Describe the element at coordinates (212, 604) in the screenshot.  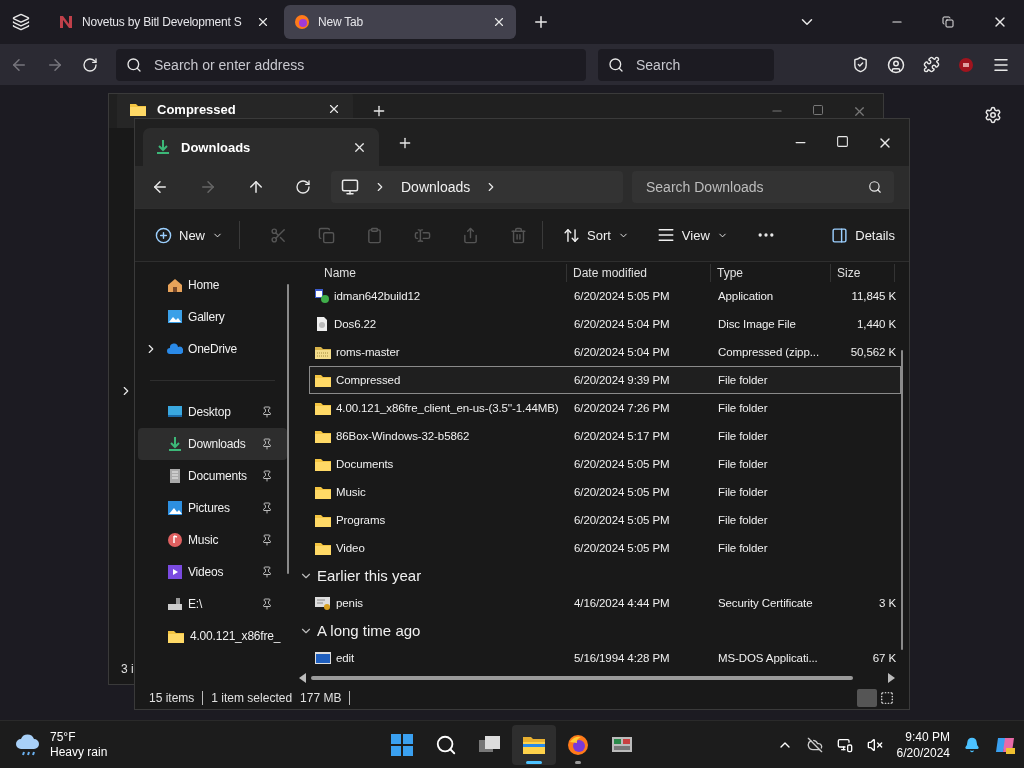
I see `sidebar-item: E:\` at that location.